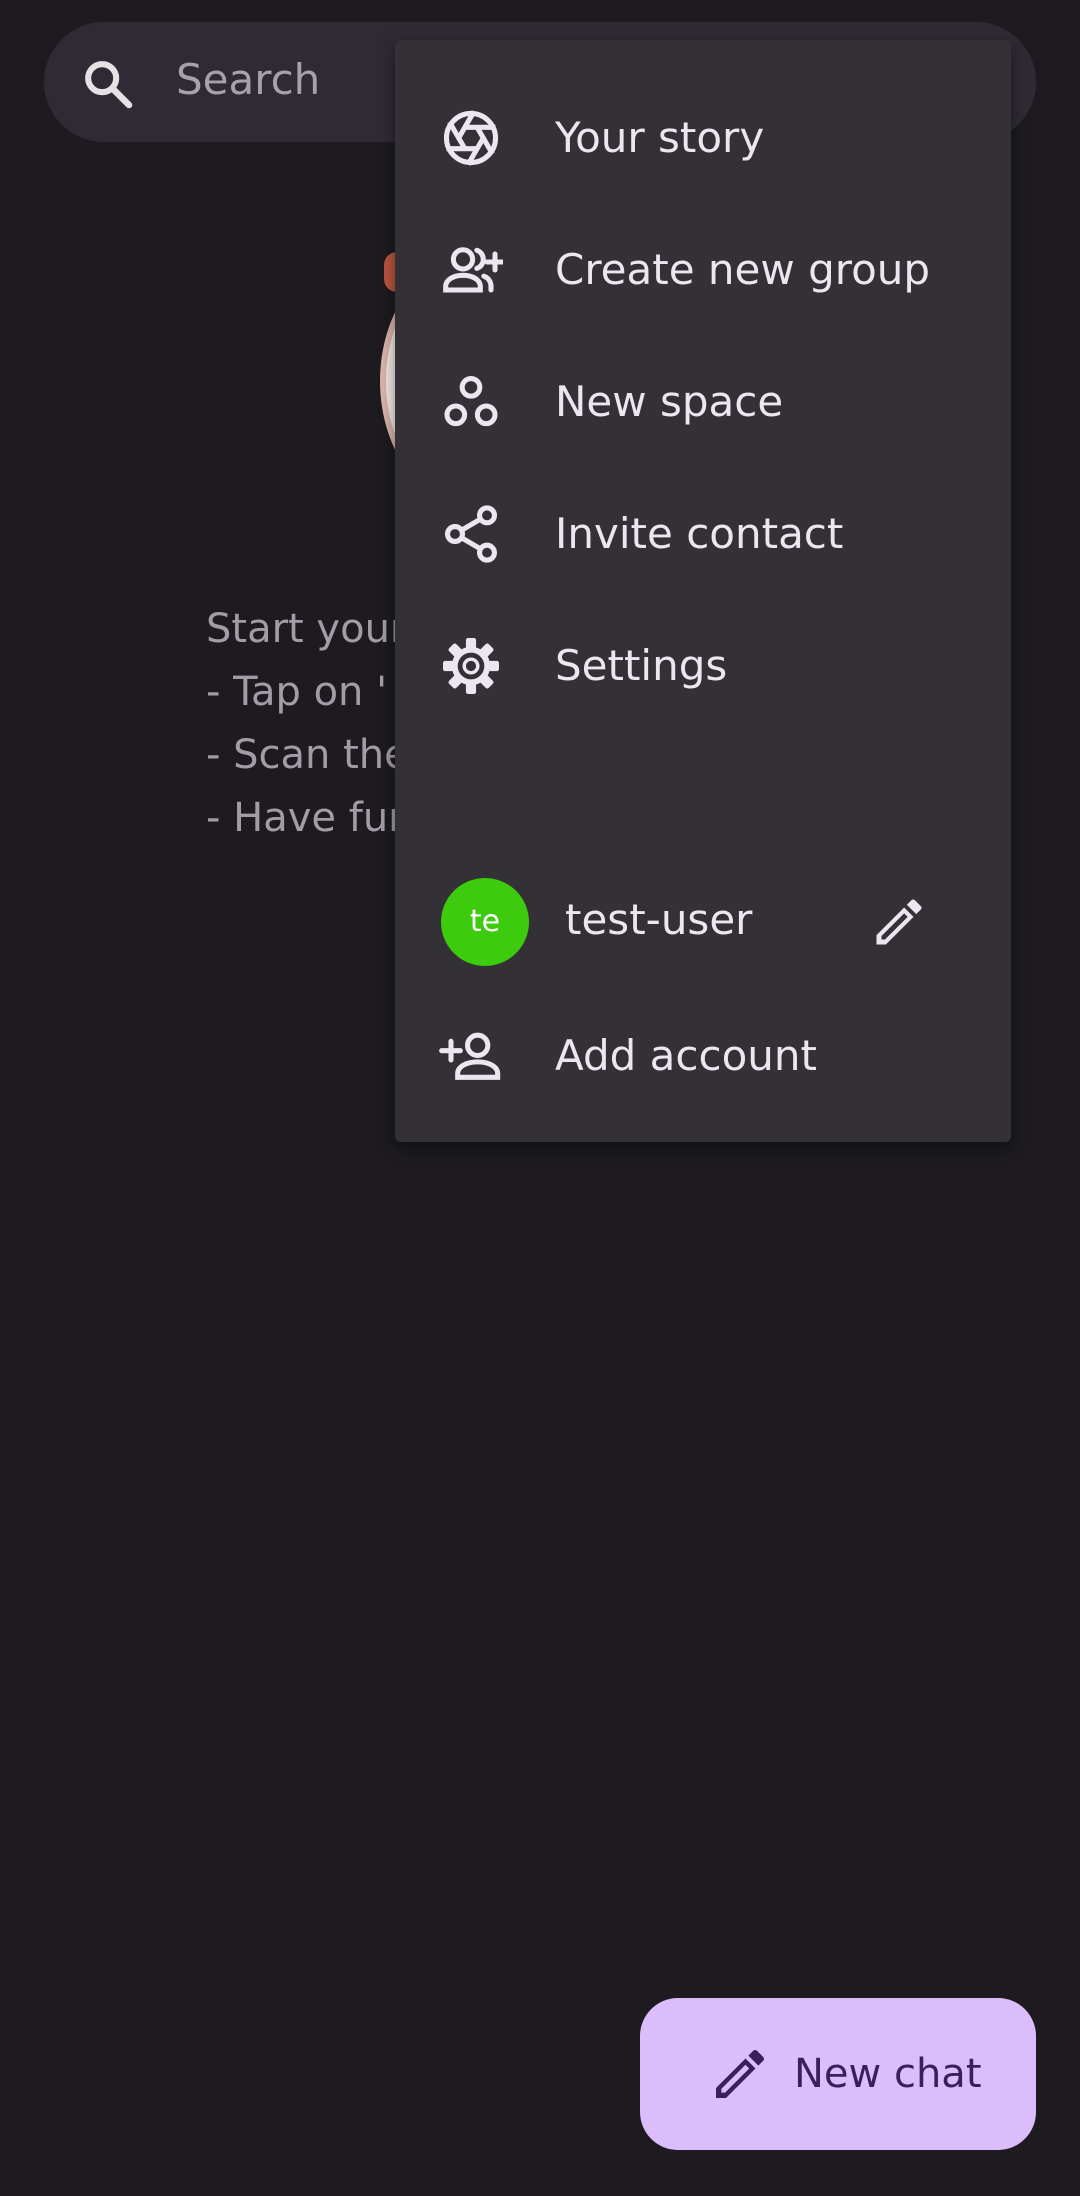 The height and width of the screenshot is (2196, 1080). What do you see at coordinates (658, 920) in the screenshot?
I see `account-name: test-user` at bounding box center [658, 920].